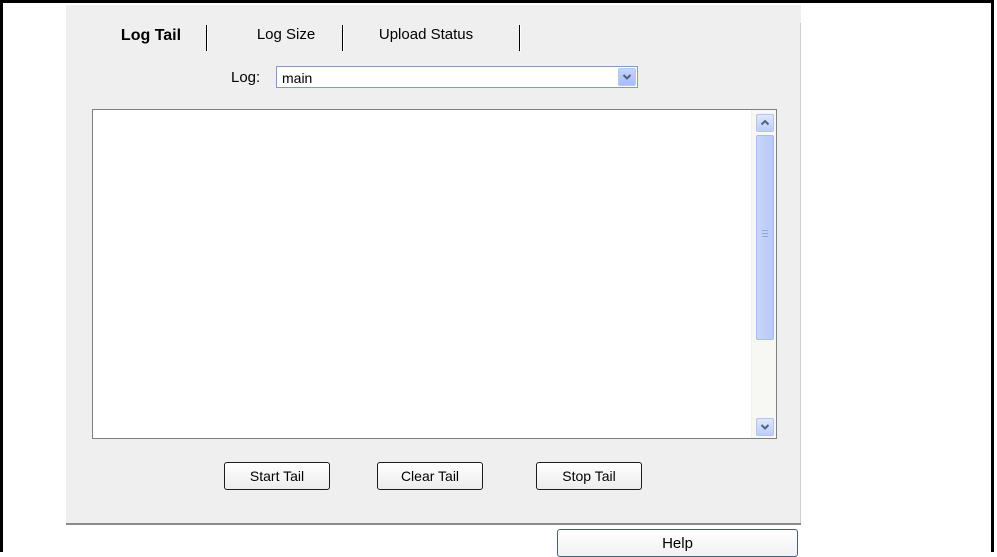  What do you see at coordinates (297, 78) in the screenshot?
I see `log-select-value: main` at bounding box center [297, 78].